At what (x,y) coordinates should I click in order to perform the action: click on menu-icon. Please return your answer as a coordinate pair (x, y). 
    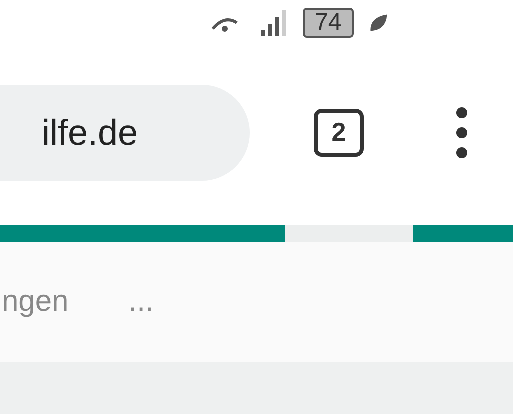
    Looking at the image, I should click on (462, 132).